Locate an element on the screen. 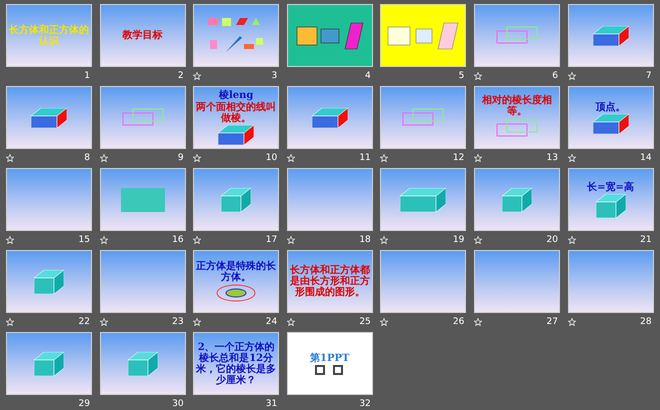  slide-number: 16 is located at coordinates (178, 240).